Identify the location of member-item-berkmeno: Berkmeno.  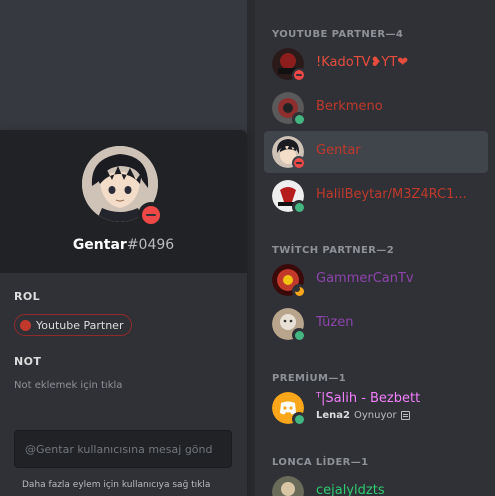
(376, 108).